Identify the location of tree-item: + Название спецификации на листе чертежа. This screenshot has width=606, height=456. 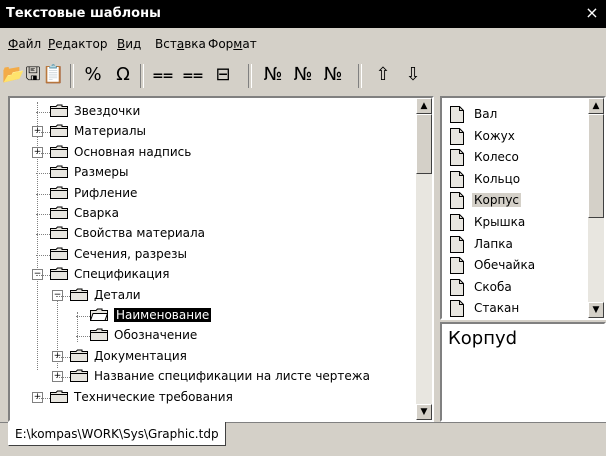
(210, 377).